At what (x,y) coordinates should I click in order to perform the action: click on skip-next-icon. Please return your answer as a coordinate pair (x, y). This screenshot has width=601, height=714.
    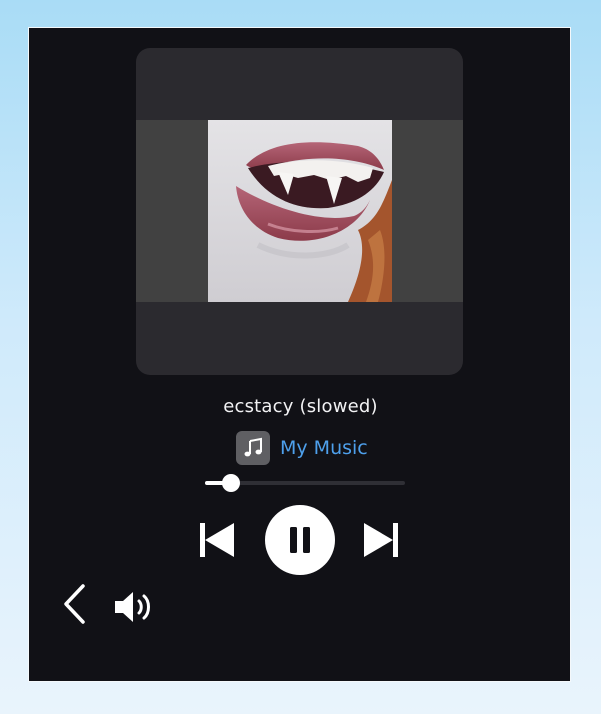
    Looking at the image, I should click on (381, 540).